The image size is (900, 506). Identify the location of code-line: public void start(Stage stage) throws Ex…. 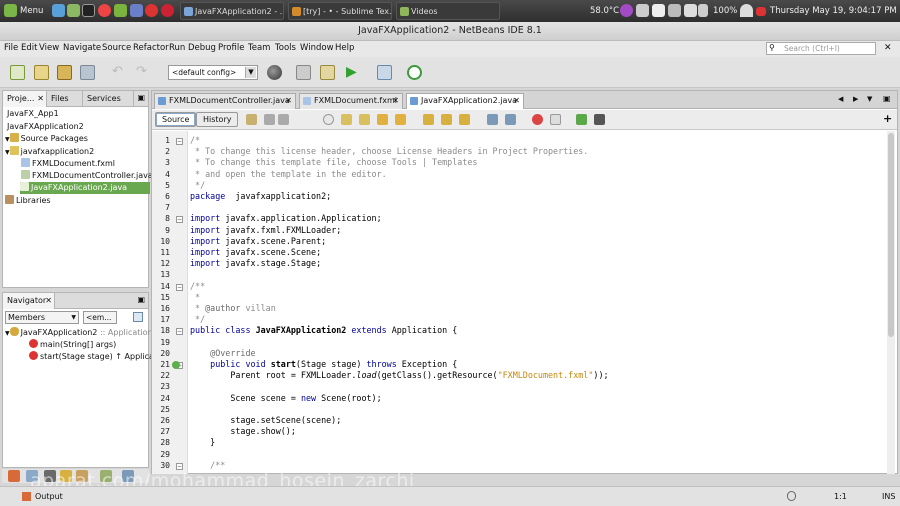
(323, 364).